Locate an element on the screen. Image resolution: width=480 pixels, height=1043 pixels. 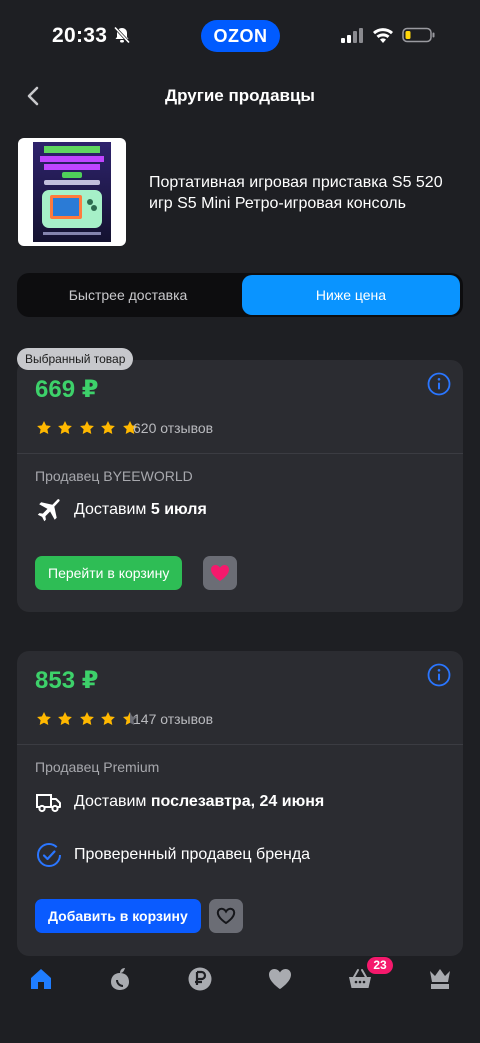
nav-header: Другие продавцы is located at coordinates (240, 96).